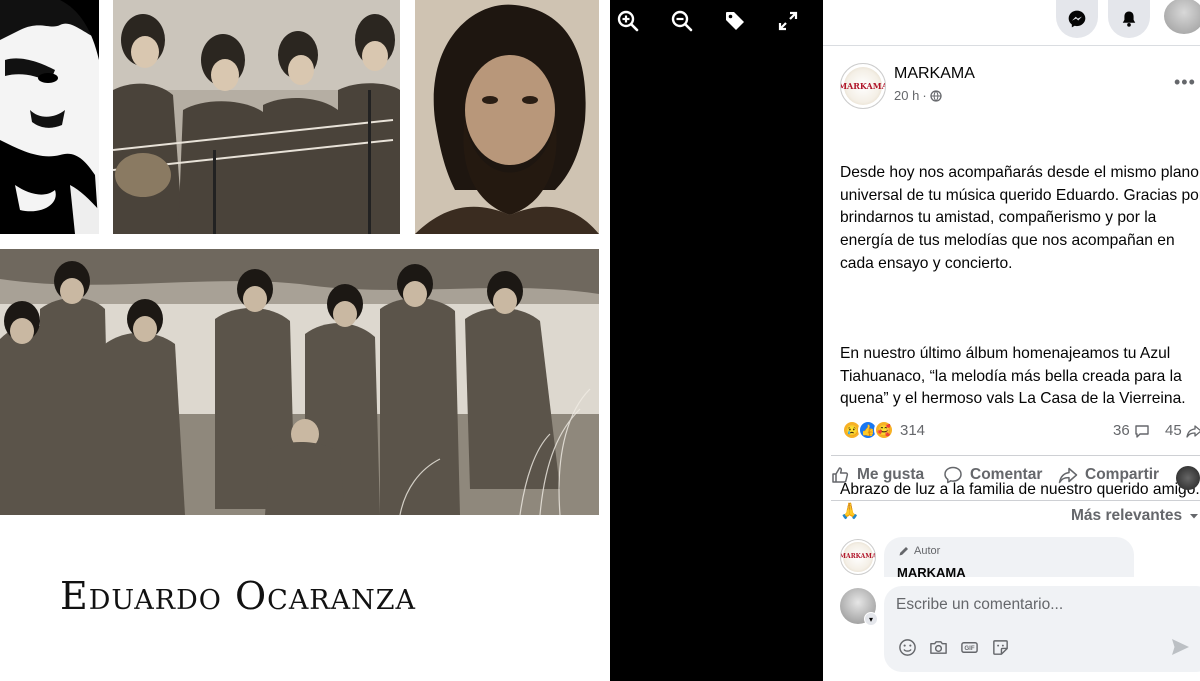 This screenshot has width=1200, height=681. I want to click on comment-author: MARKAMA, so click(931, 571).